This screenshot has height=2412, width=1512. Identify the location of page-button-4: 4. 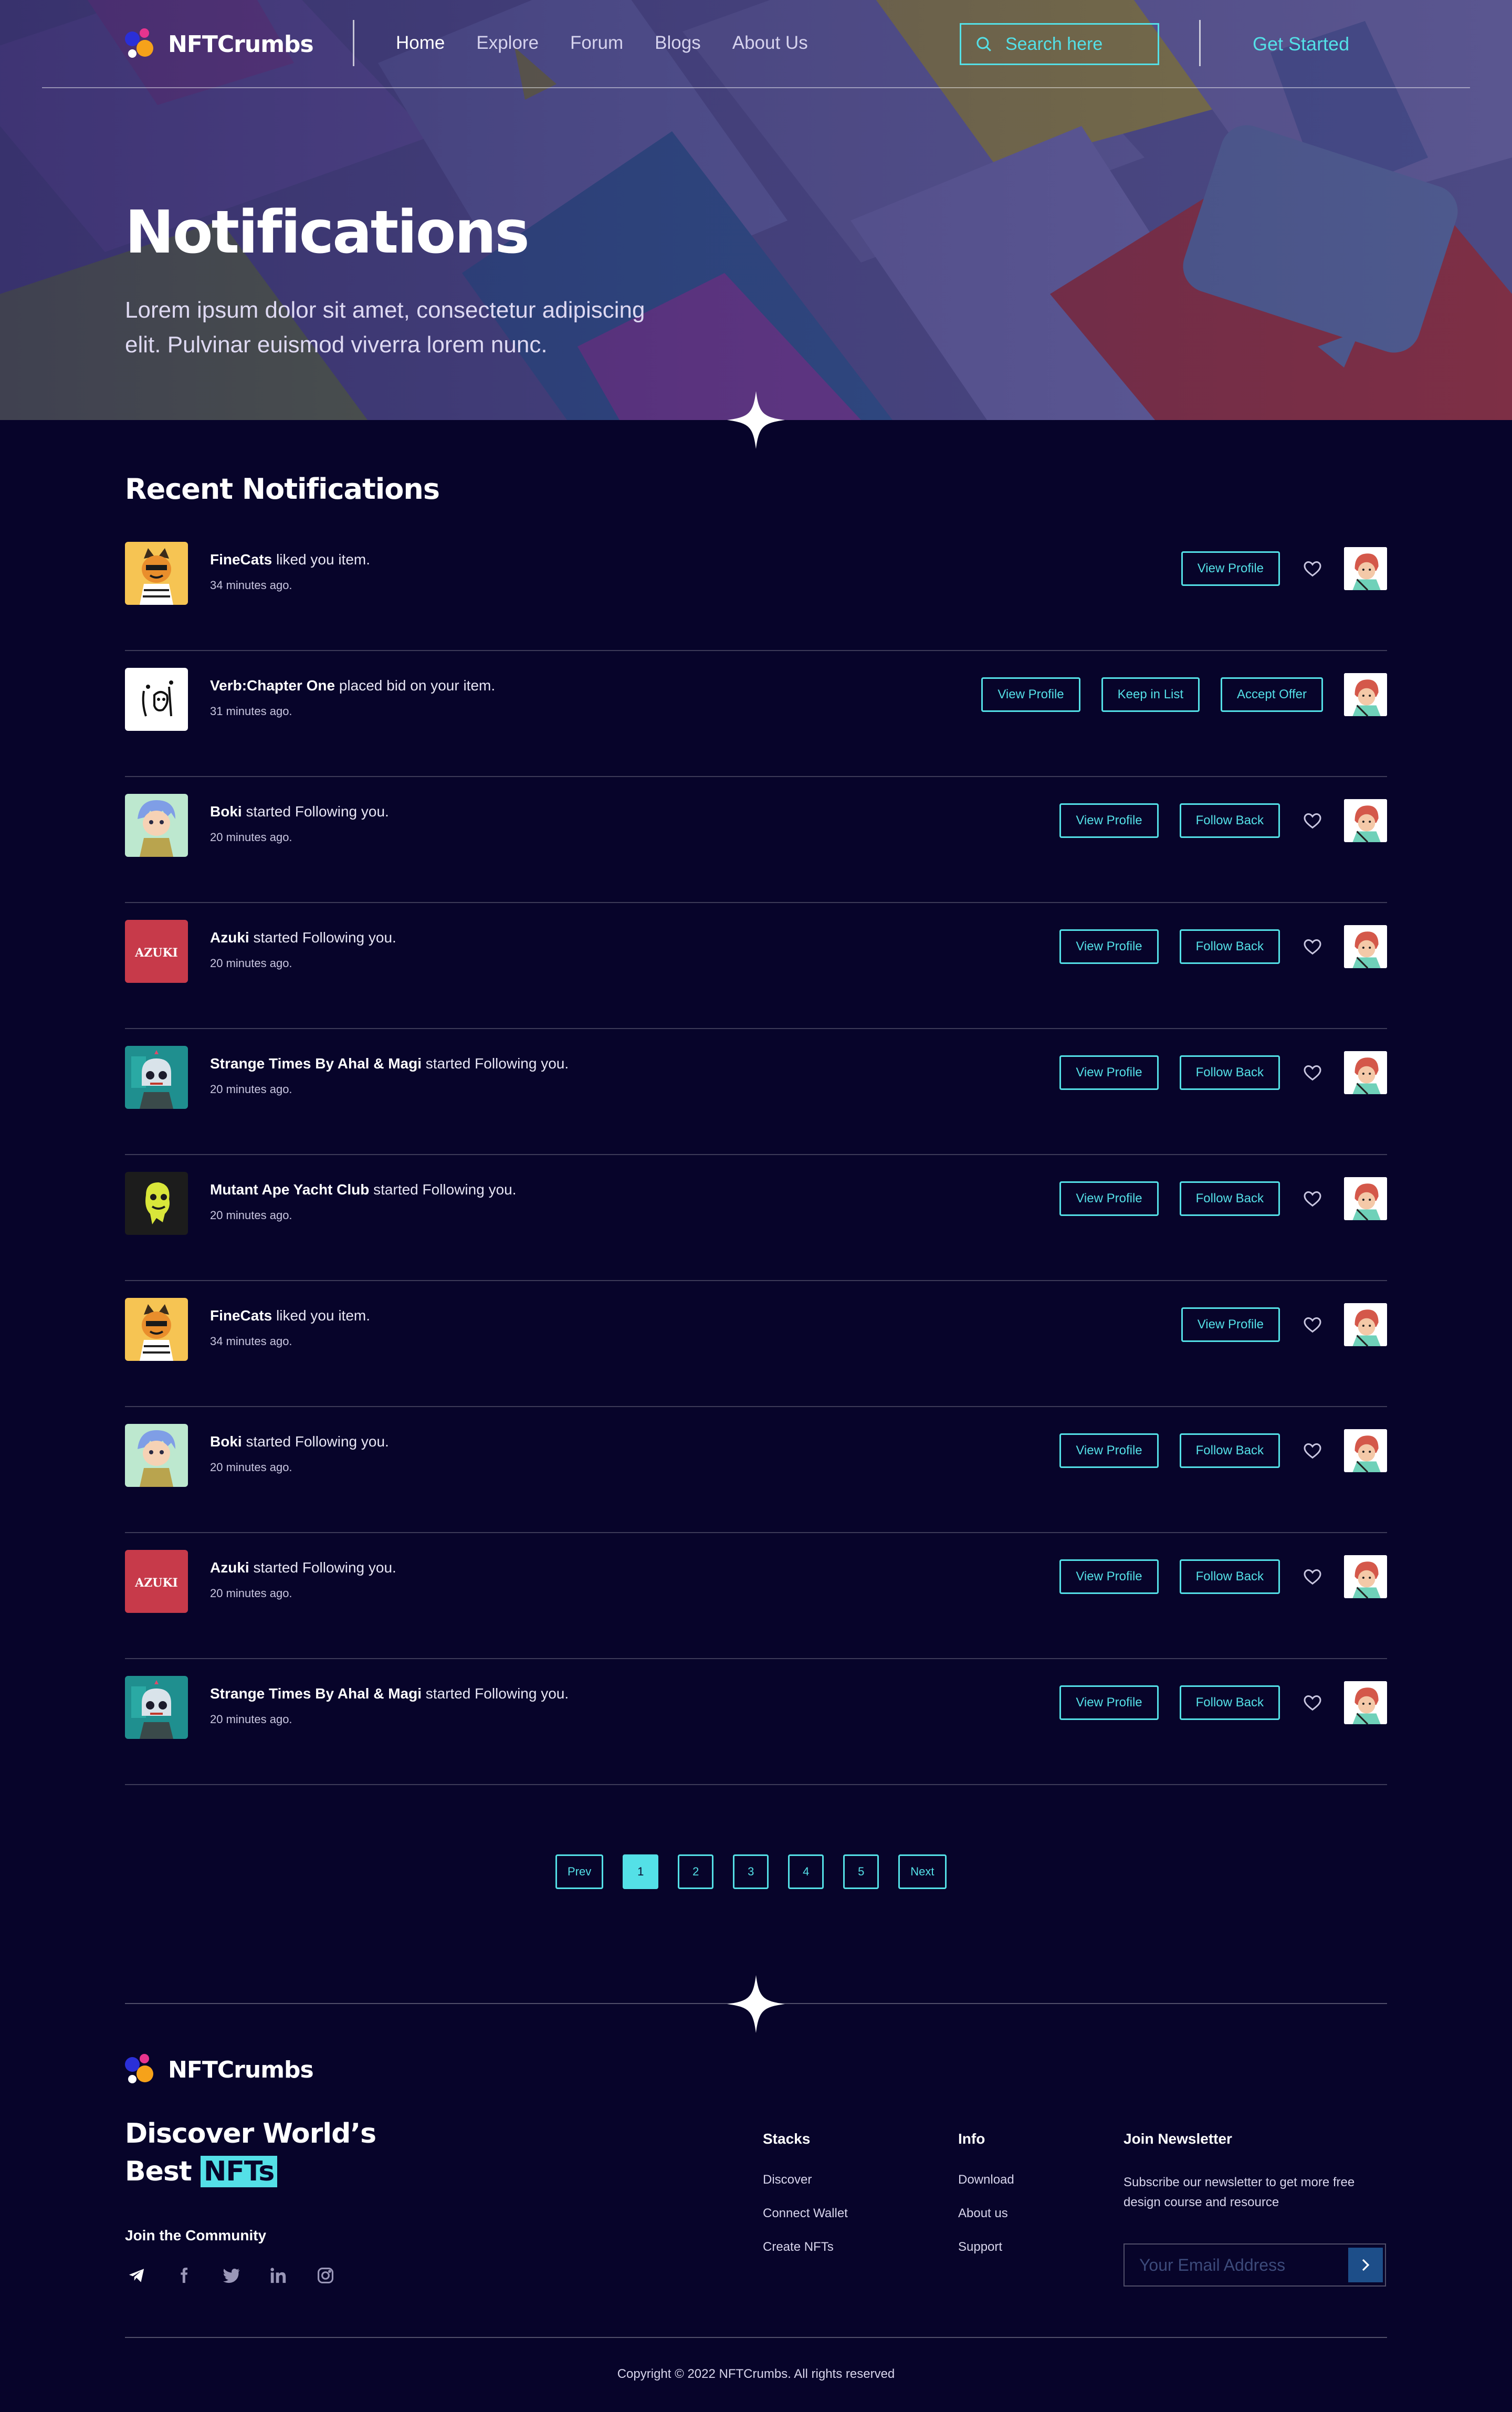
(806, 1871).